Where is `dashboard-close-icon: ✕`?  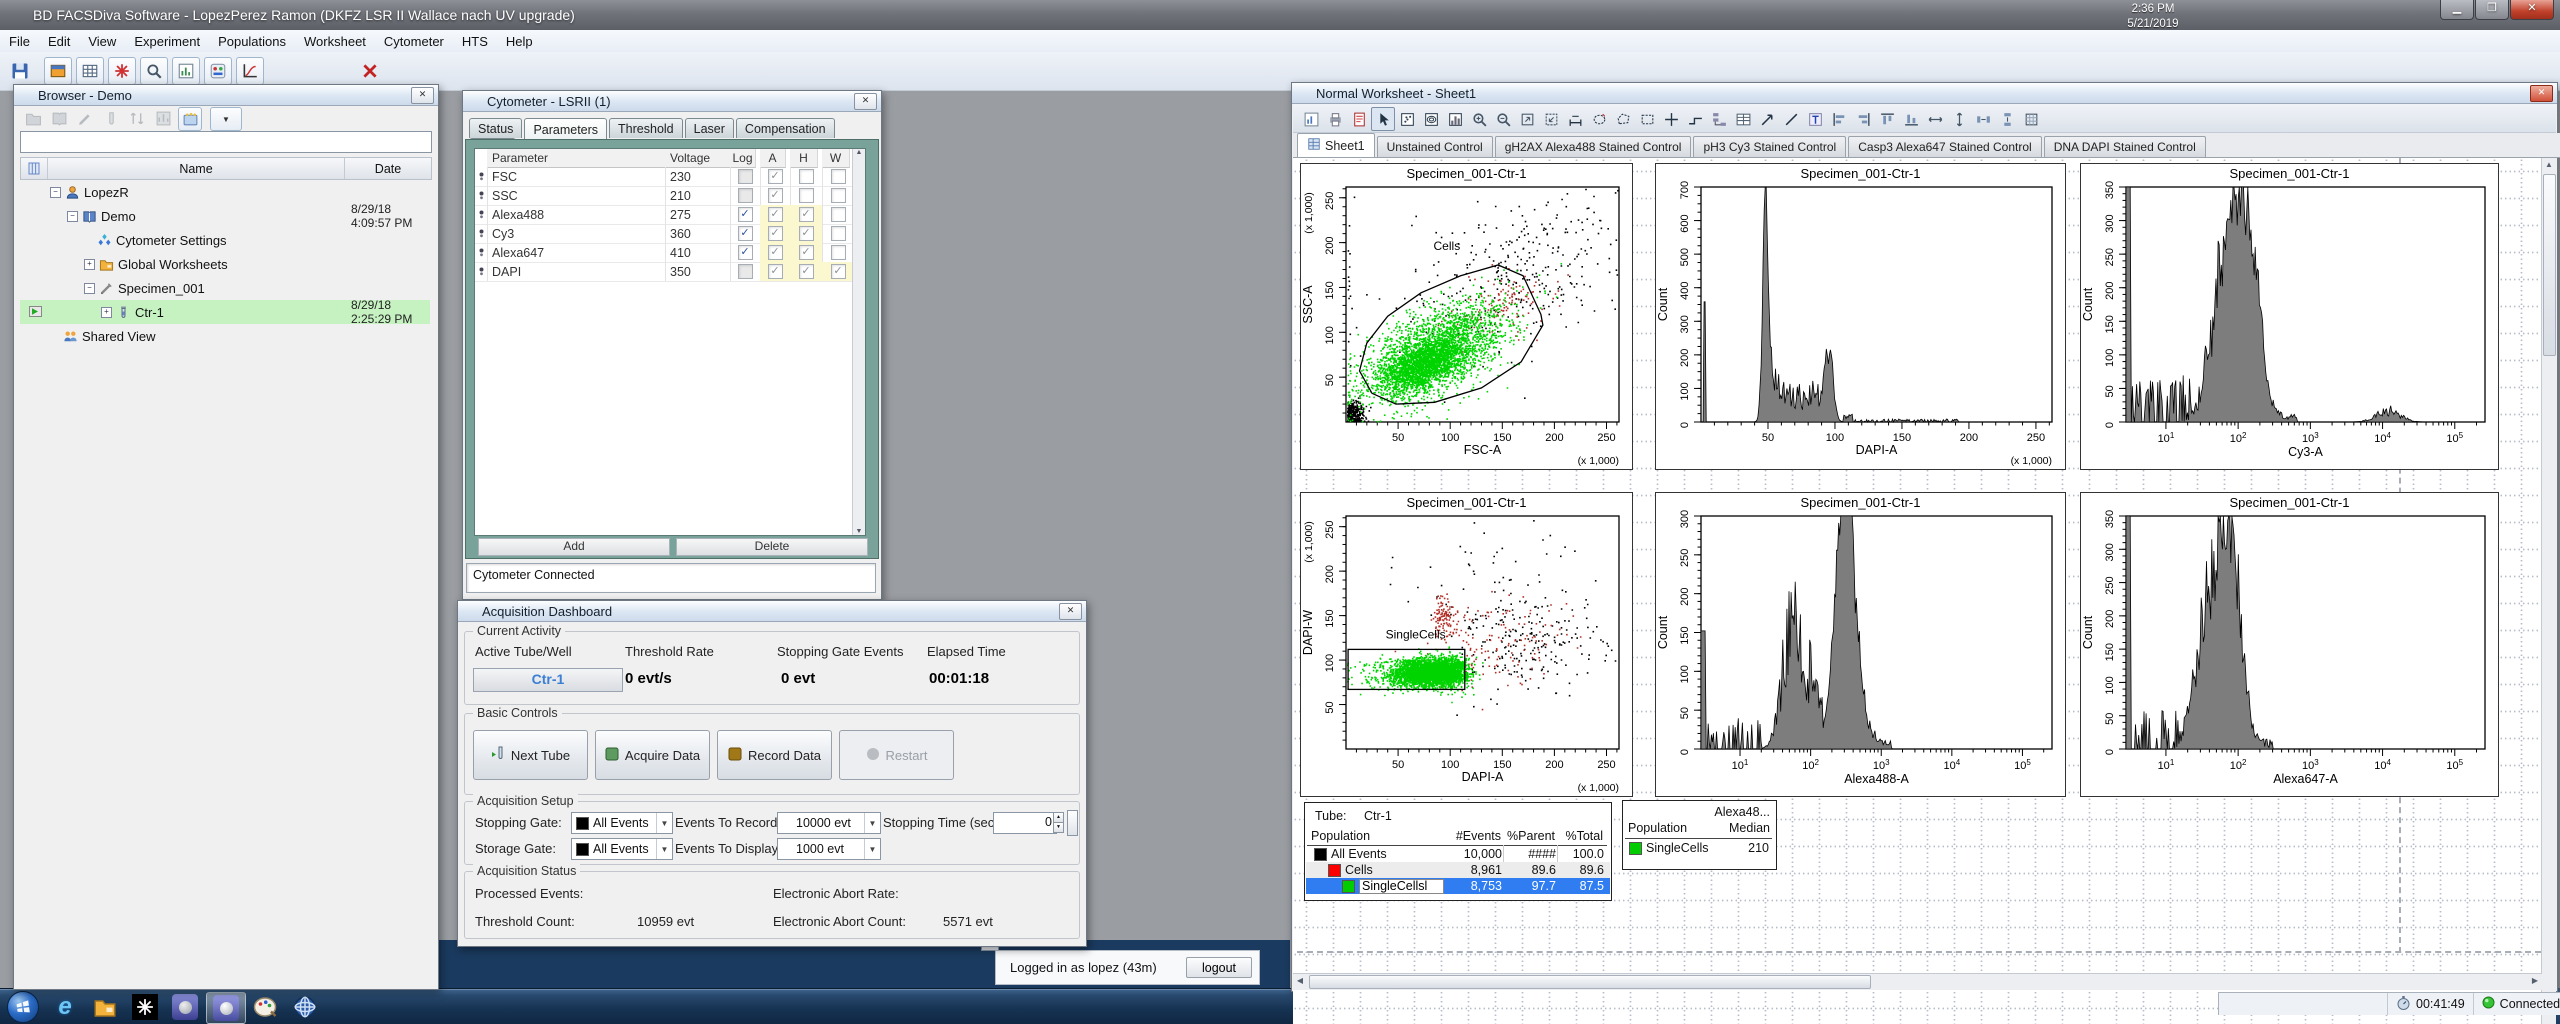 dashboard-close-icon: ✕ is located at coordinates (1070, 611).